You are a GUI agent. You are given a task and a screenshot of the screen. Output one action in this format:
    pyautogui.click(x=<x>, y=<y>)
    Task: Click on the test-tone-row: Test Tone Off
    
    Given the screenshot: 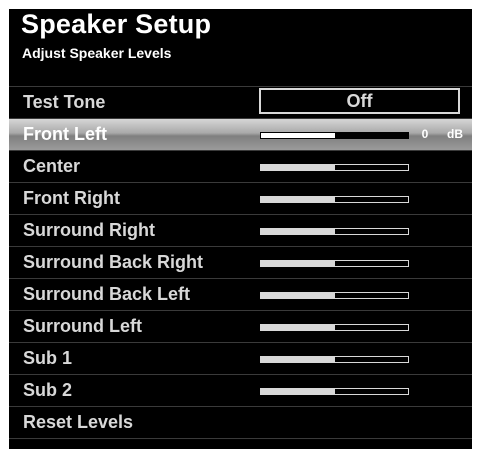 What is the action you would take?
    pyautogui.click(x=240, y=103)
    